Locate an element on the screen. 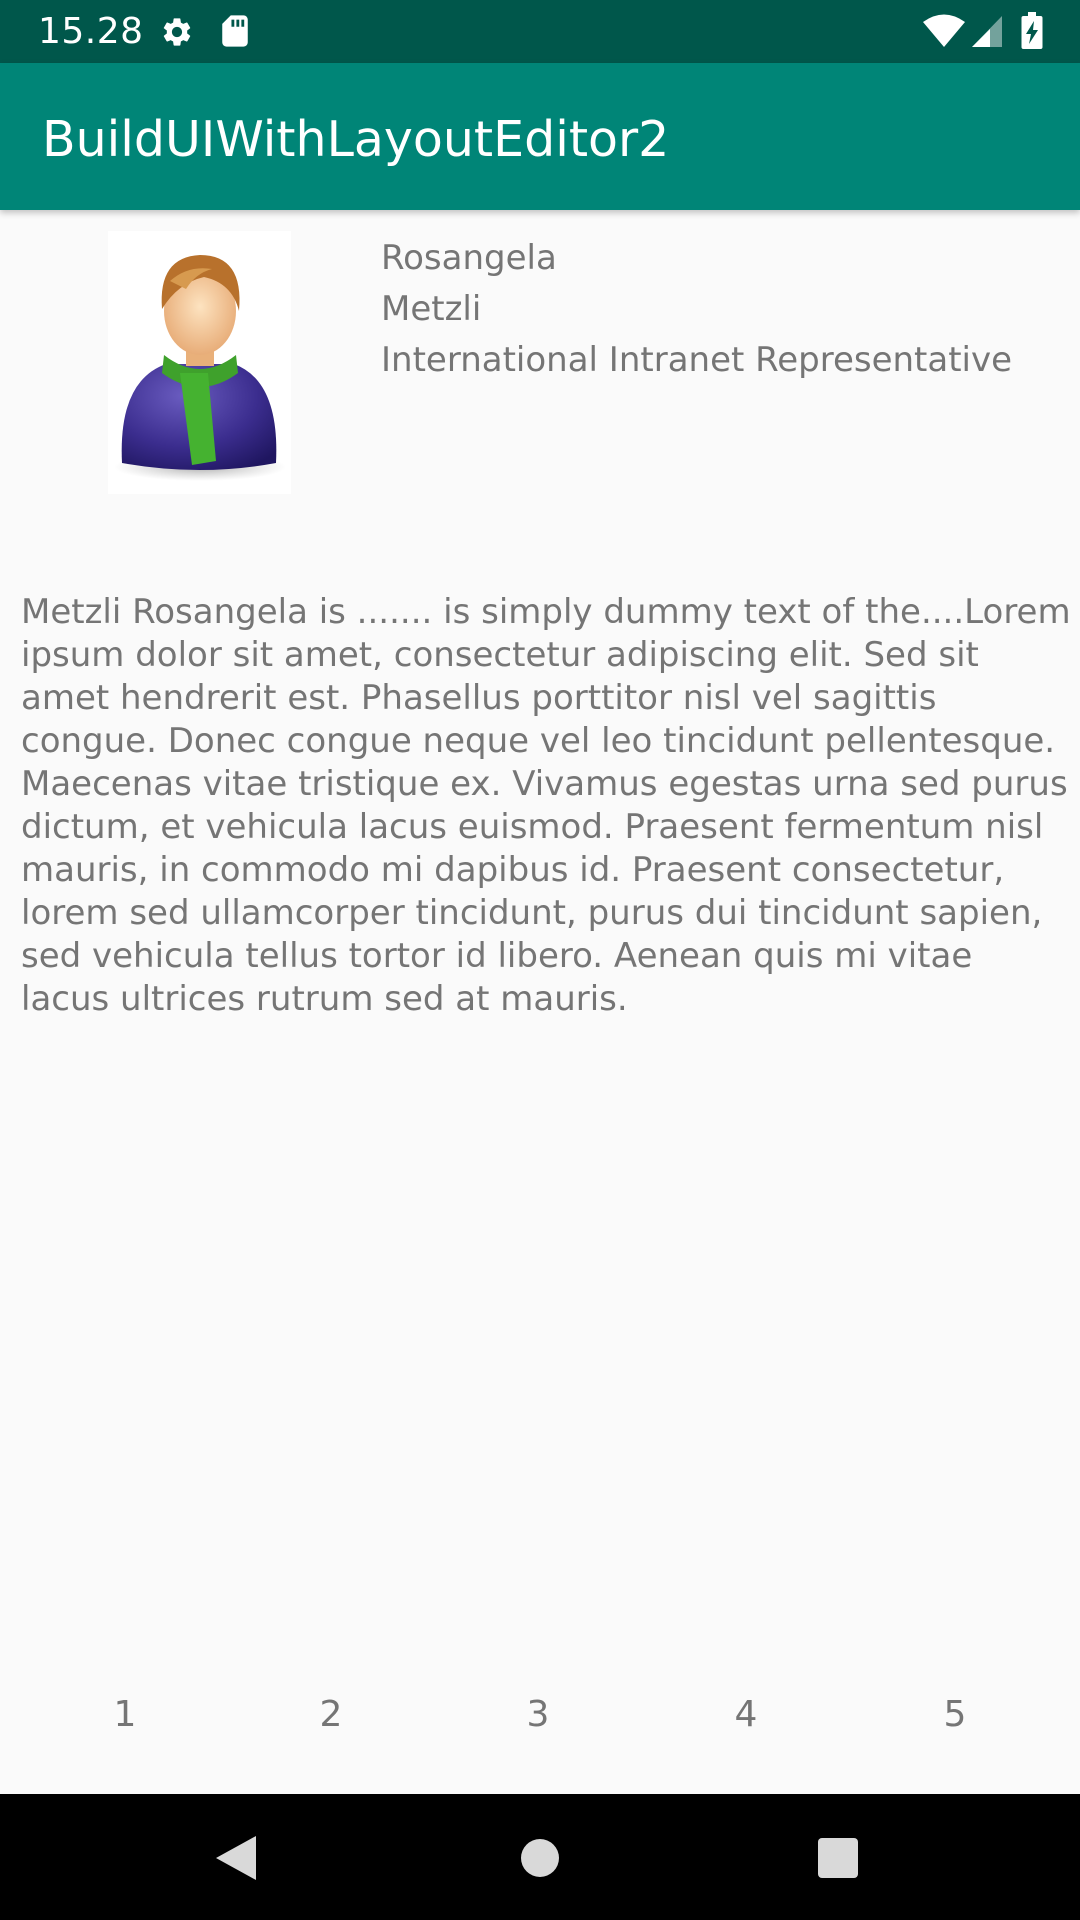 The width and height of the screenshot is (1080, 1920). wifi-icon is located at coordinates (944, 30).